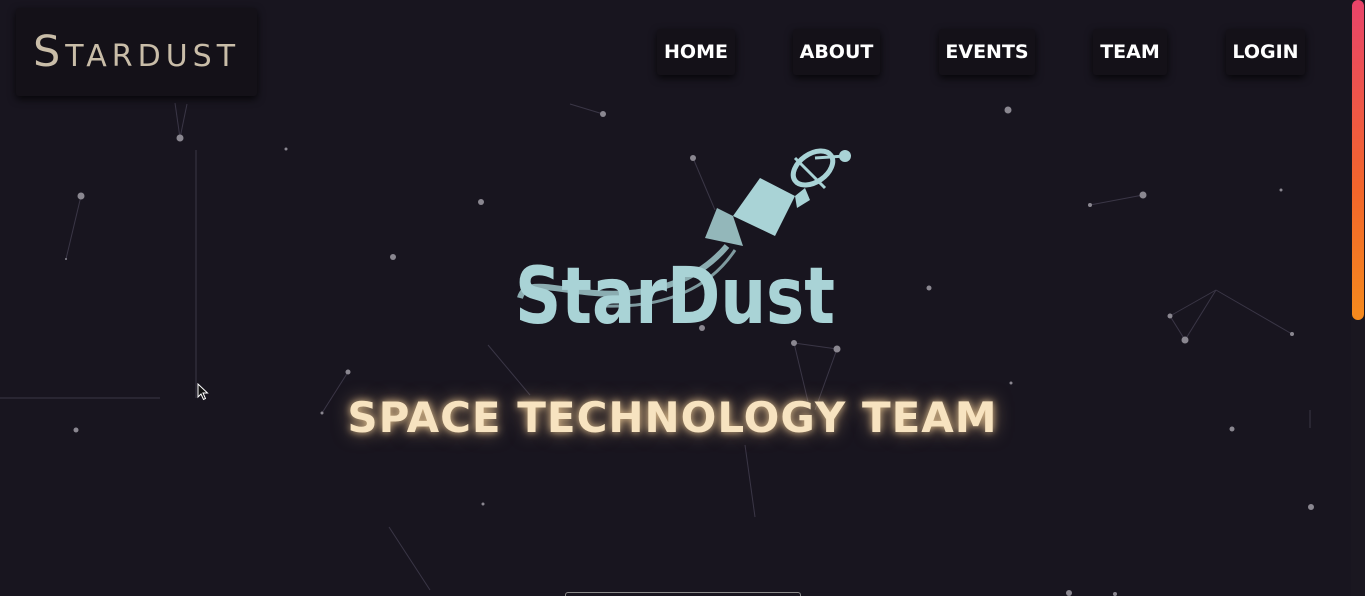  I want to click on mouse-cursor-icon, so click(203, 392).